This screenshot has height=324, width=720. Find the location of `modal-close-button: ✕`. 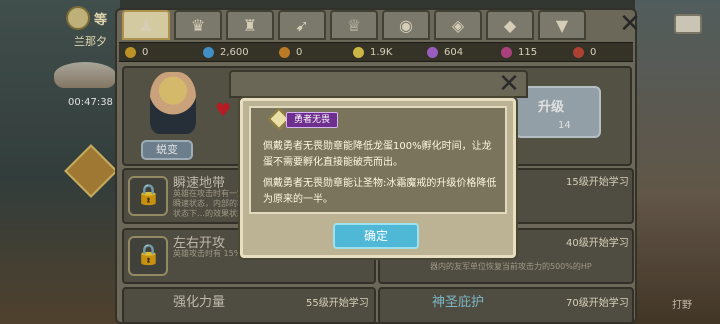

modal-close-button: ✕ is located at coordinates (509, 84).